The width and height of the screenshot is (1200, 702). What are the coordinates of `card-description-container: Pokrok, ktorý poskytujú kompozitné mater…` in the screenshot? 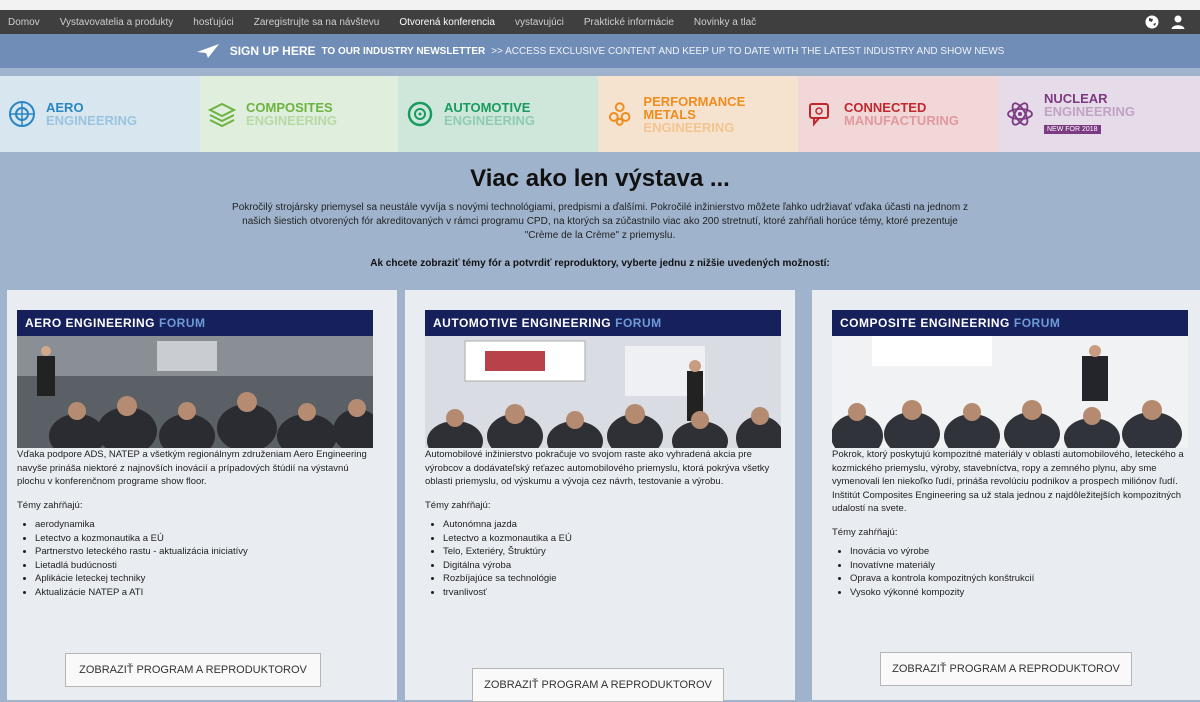 It's located at (1010, 523).